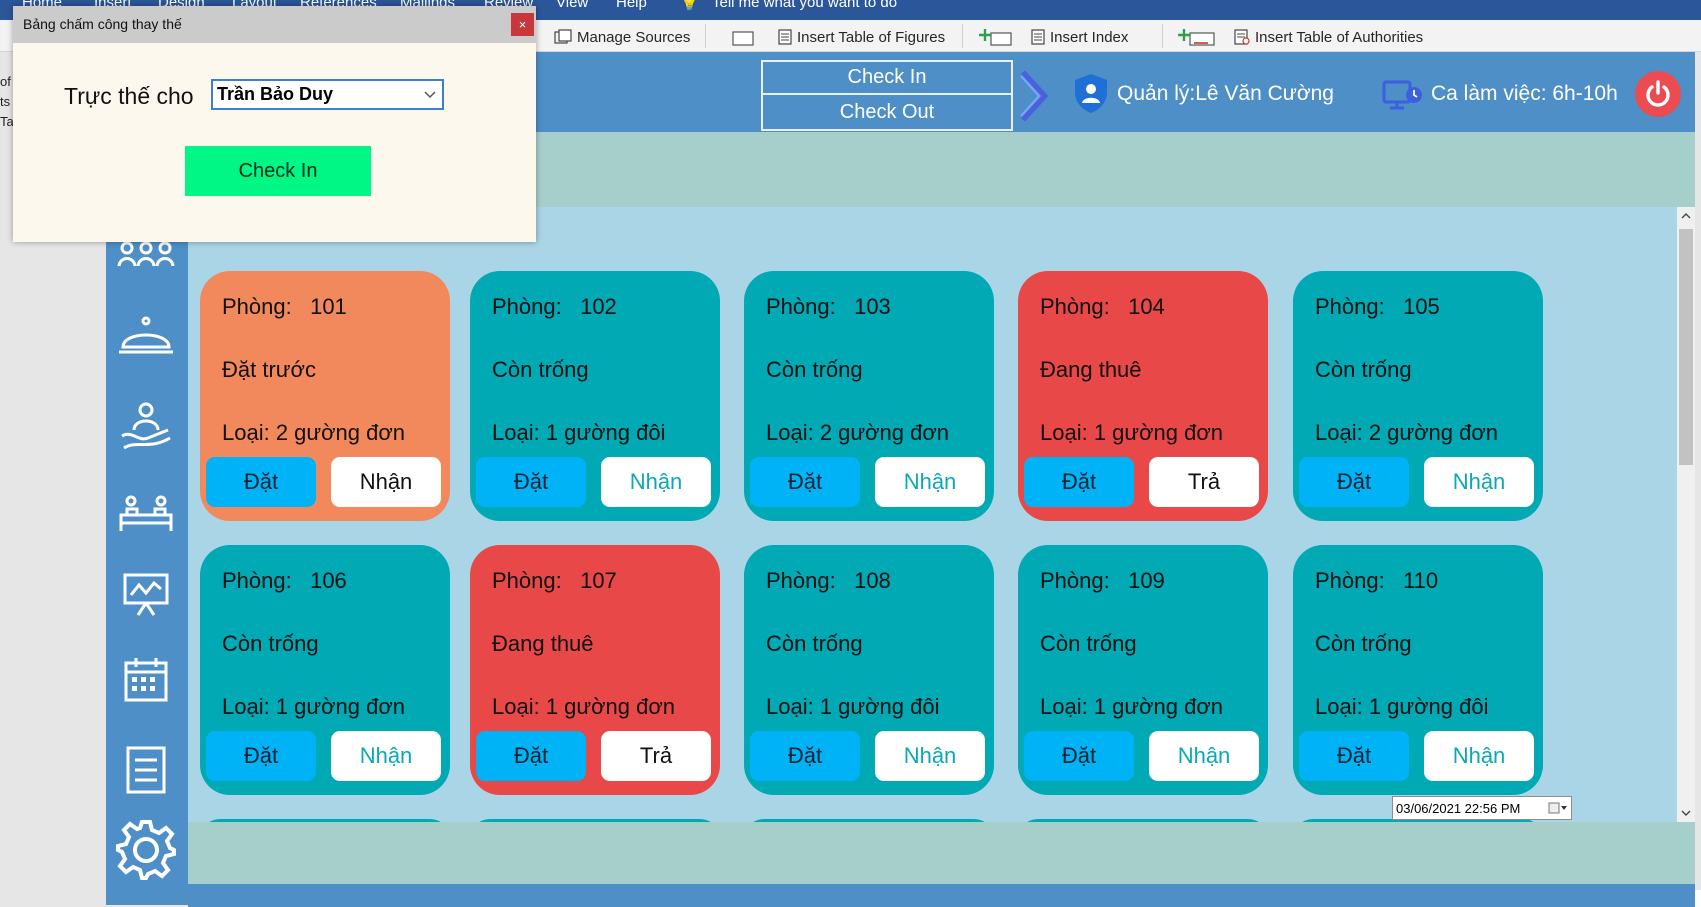 Image resolution: width=1701 pixels, height=907 pixels. I want to click on logout-button, so click(1658, 94).